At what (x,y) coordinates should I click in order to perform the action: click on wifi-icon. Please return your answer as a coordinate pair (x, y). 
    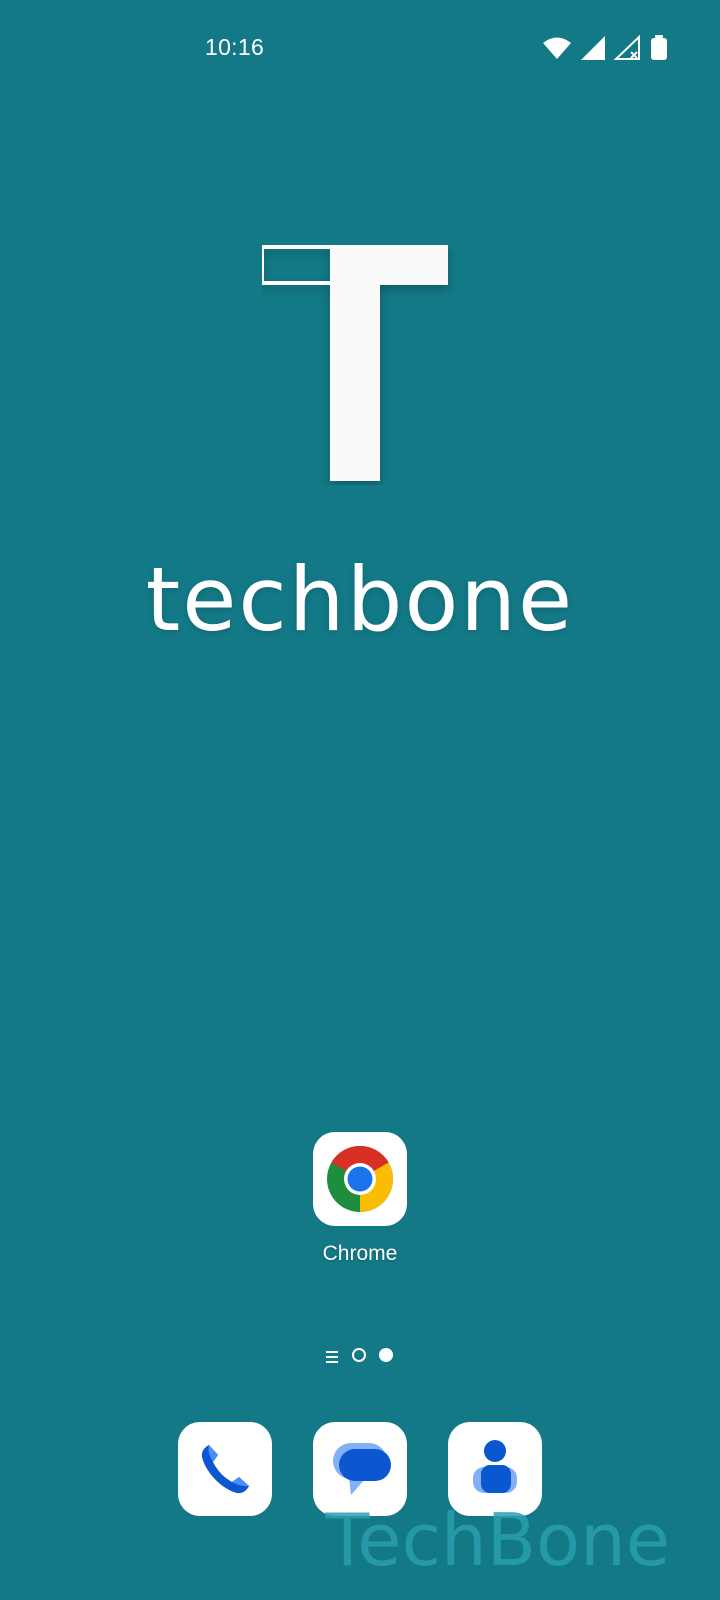
    Looking at the image, I should click on (557, 48).